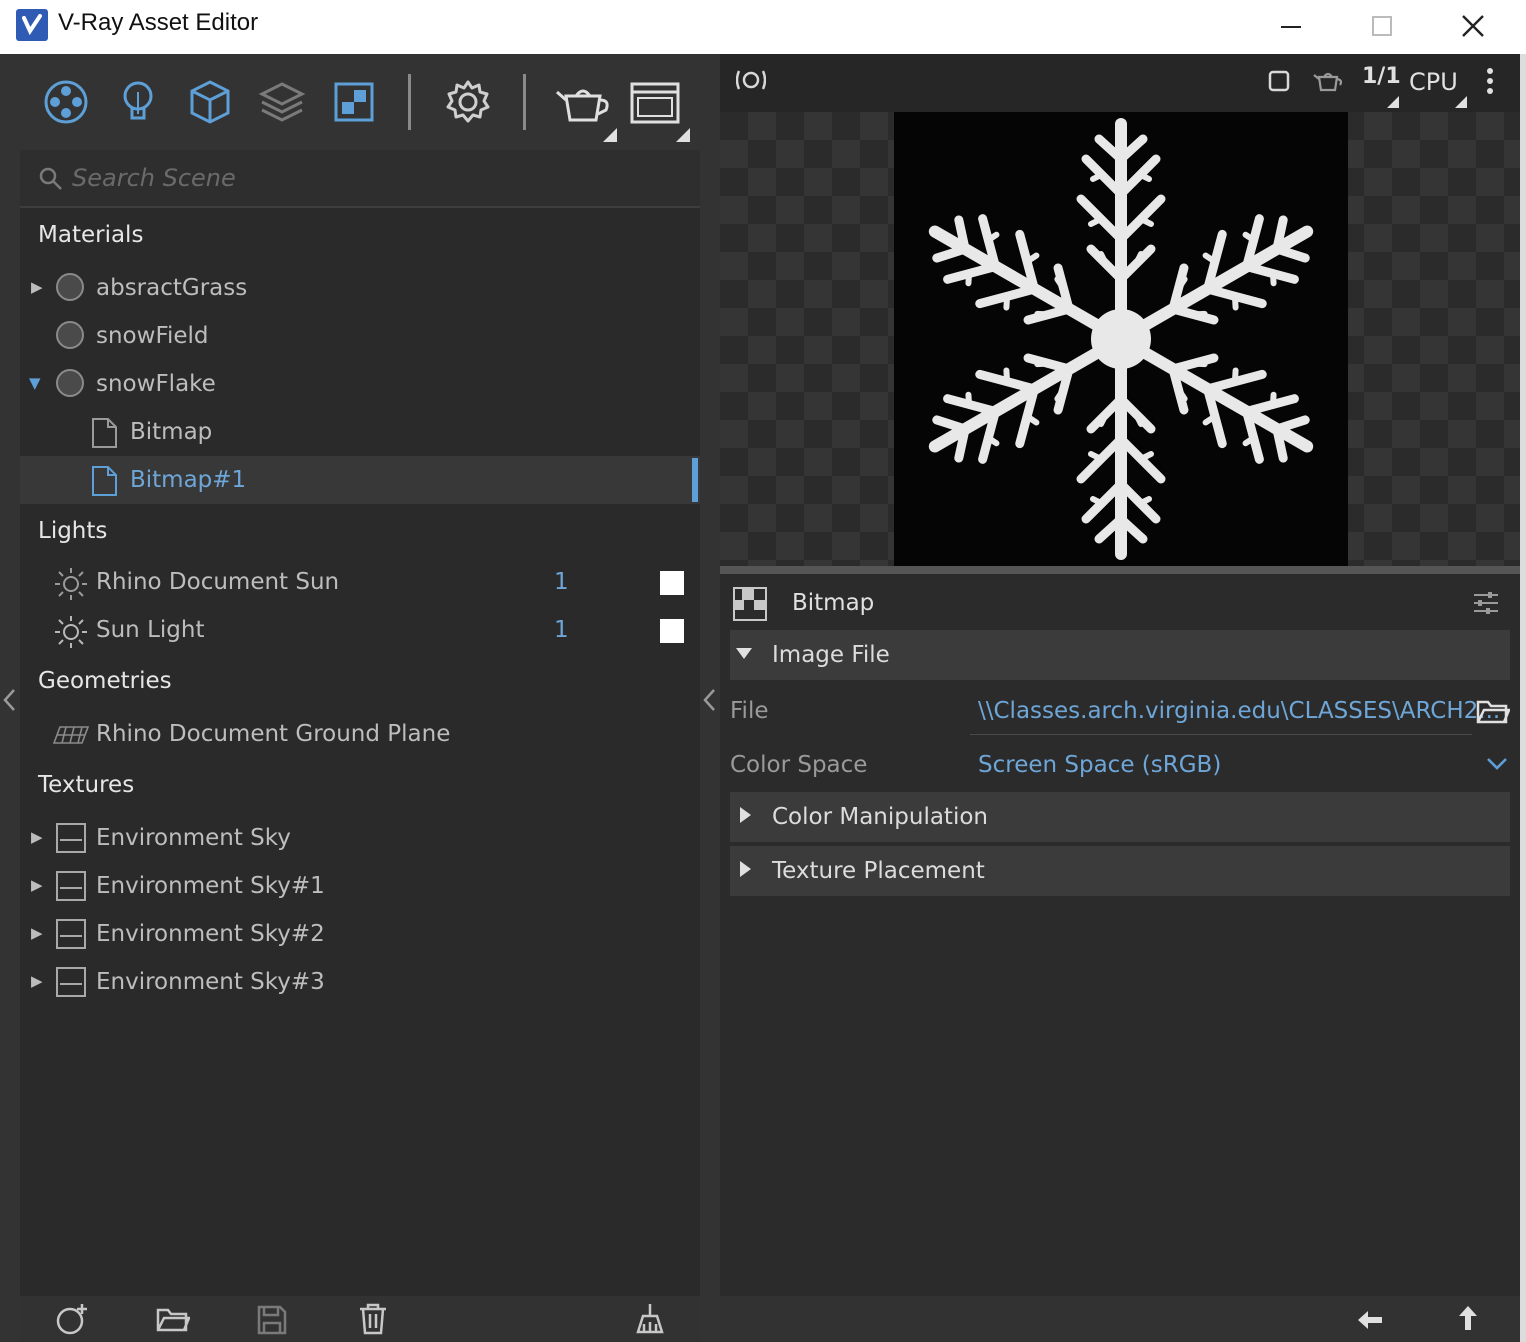  Describe the element at coordinates (1468, 1320) in the screenshot. I see `navigate-up-button` at that location.